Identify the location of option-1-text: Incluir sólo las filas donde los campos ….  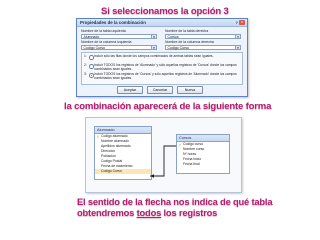
(154, 56).